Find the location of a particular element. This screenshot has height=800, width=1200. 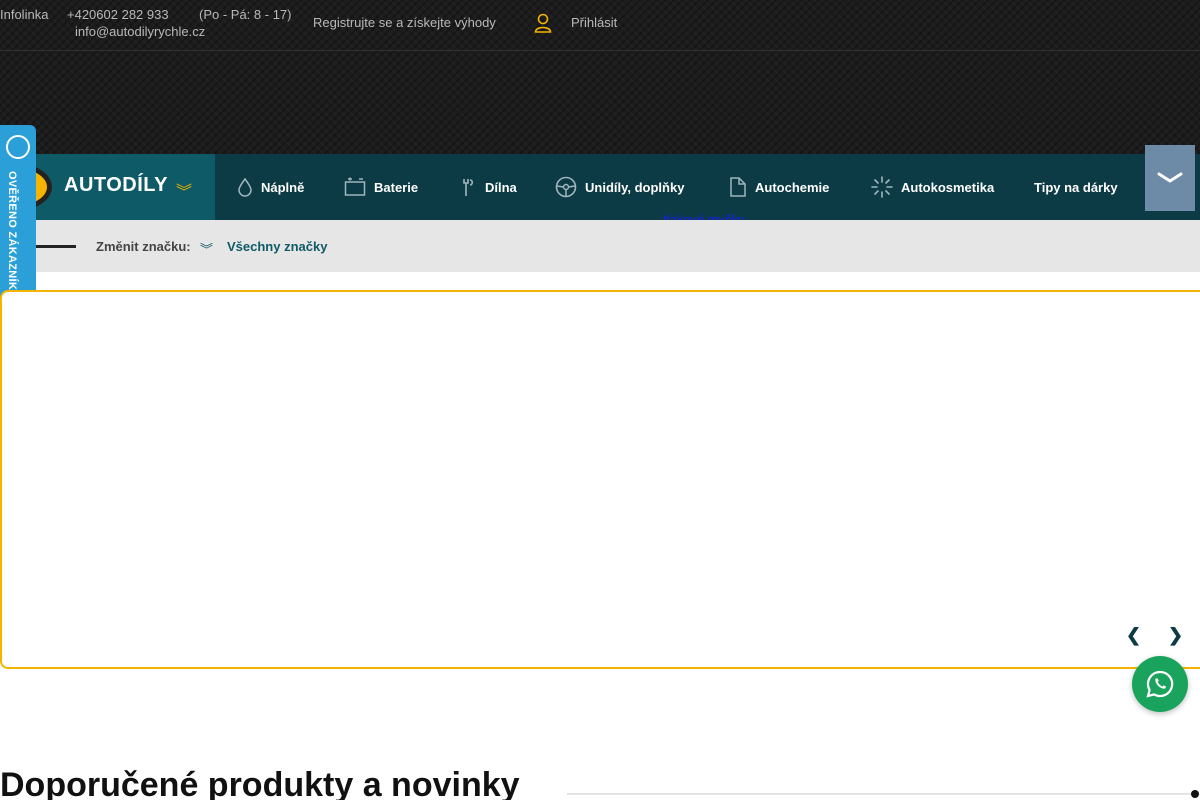

nav-item-label: Tipy na dárky is located at coordinates (1076, 187).